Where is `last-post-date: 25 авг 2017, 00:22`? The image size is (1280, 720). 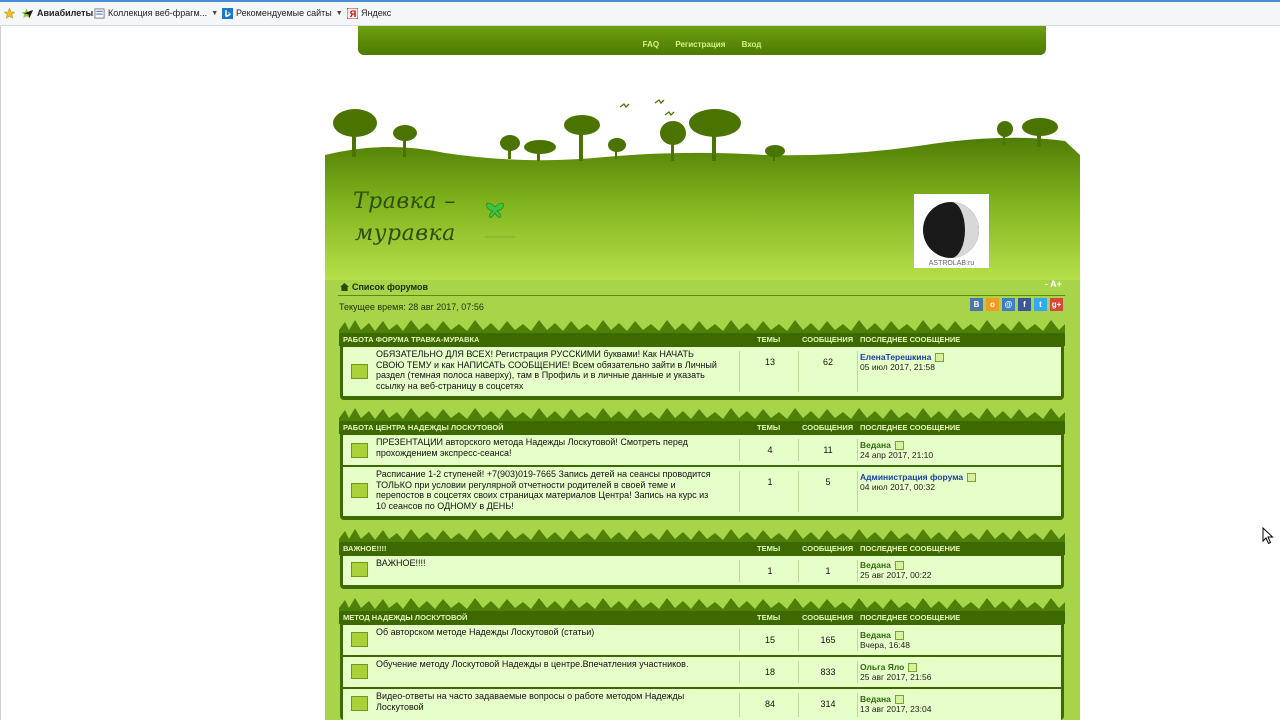
last-post-date: 25 авг 2017, 00:22 is located at coordinates (896, 575).